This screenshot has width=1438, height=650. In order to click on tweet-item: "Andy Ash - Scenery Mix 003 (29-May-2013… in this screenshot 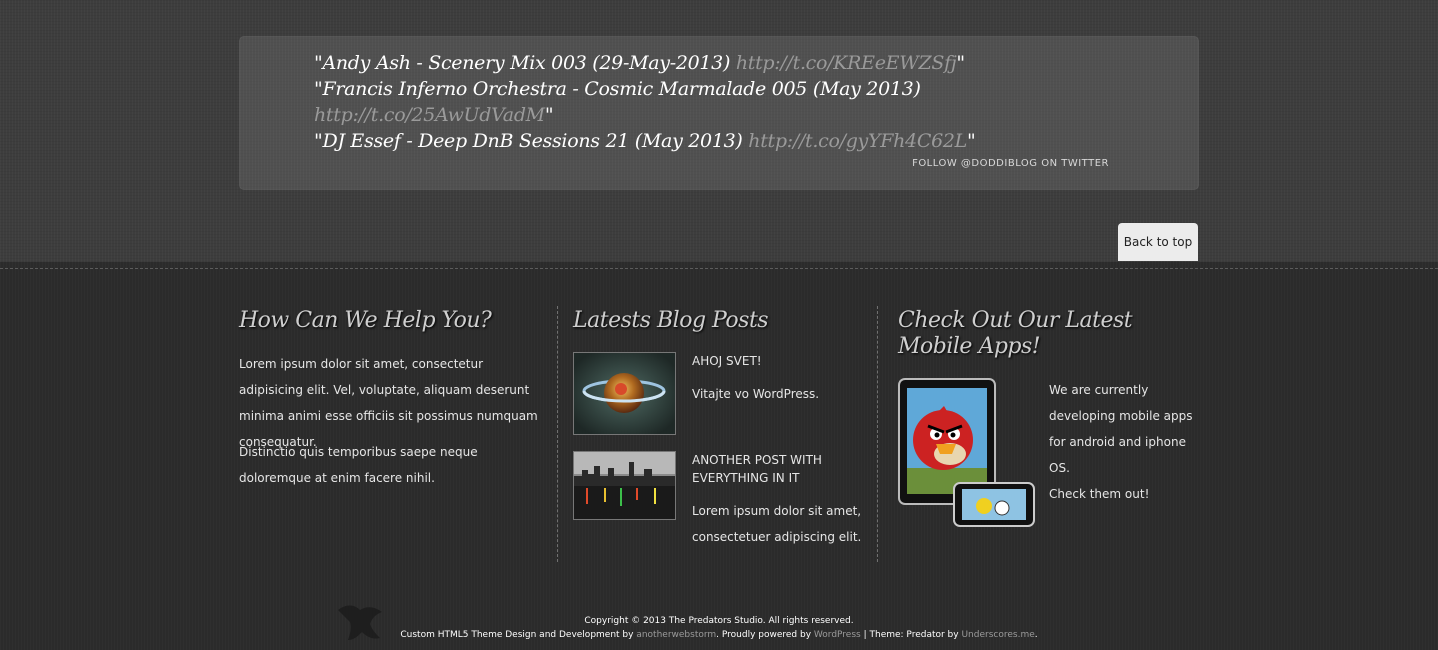, I will do `click(639, 63)`.